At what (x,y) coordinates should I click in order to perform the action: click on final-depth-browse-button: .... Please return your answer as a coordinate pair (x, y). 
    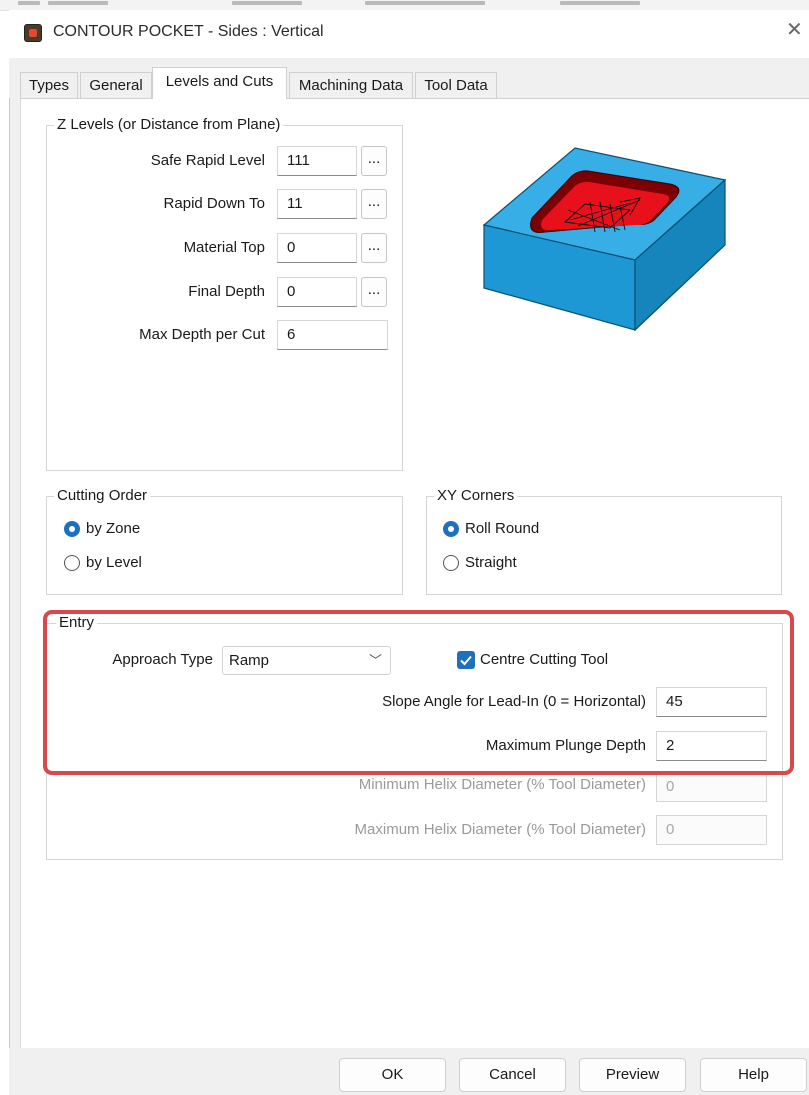
    Looking at the image, I should click on (374, 292).